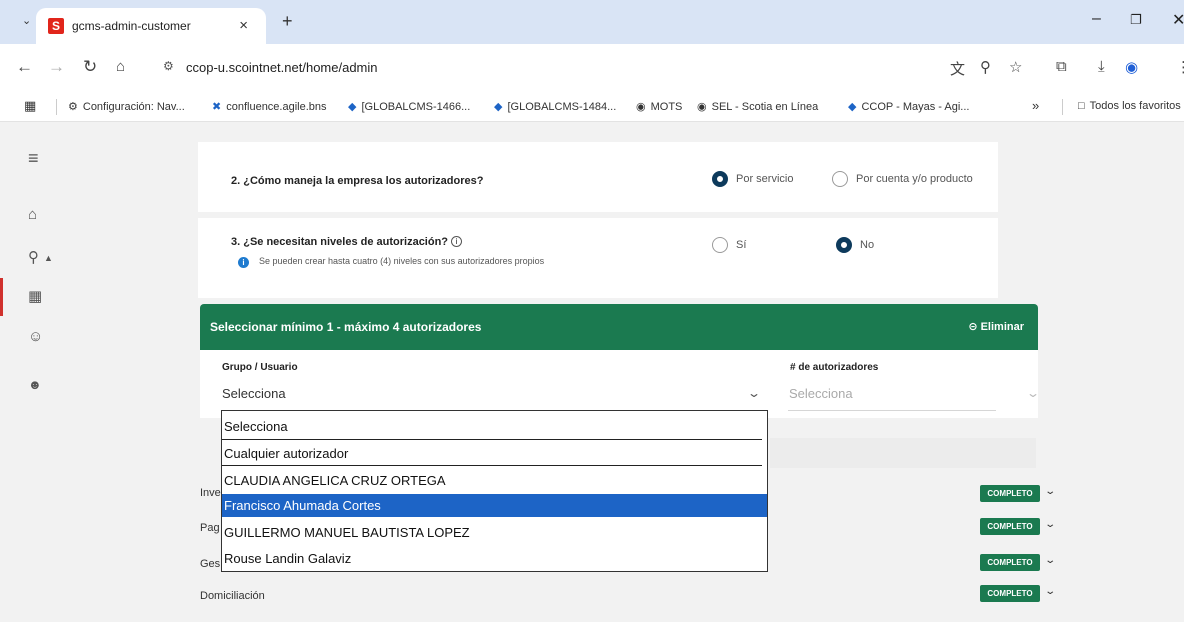 The width and height of the screenshot is (1184, 622). What do you see at coordinates (752, 179) in the screenshot?
I see `radio-por-servicio: Por servicio` at bounding box center [752, 179].